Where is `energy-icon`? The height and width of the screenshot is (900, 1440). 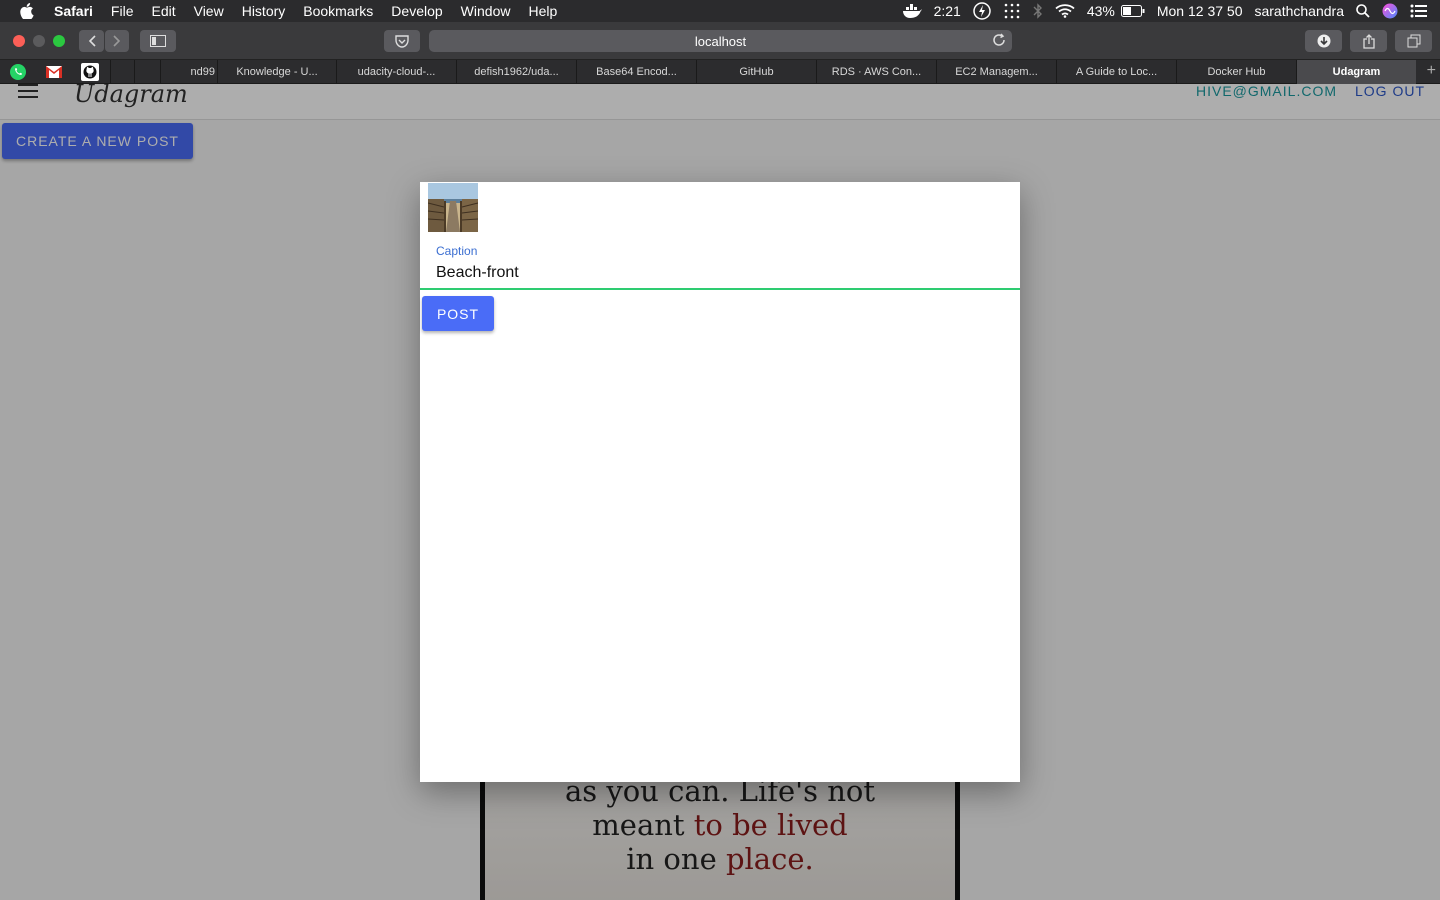
energy-icon is located at coordinates (982, 11).